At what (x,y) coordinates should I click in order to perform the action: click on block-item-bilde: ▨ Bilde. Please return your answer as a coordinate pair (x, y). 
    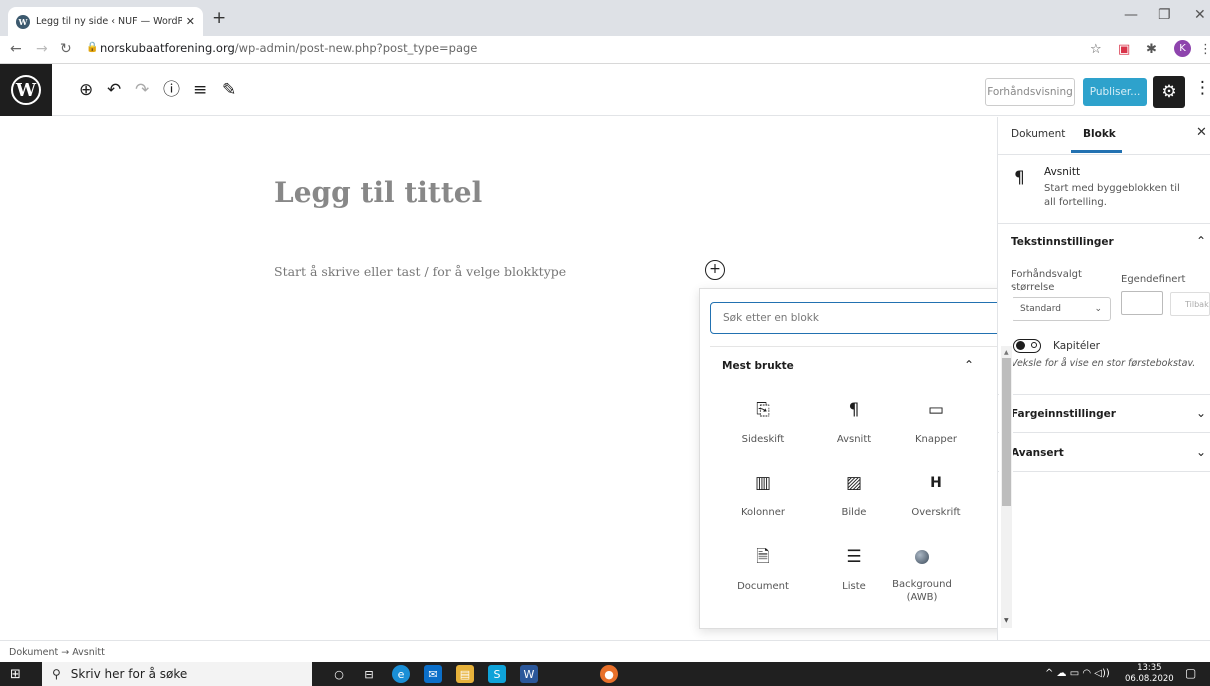
    Looking at the image, I should click on (854, 495).